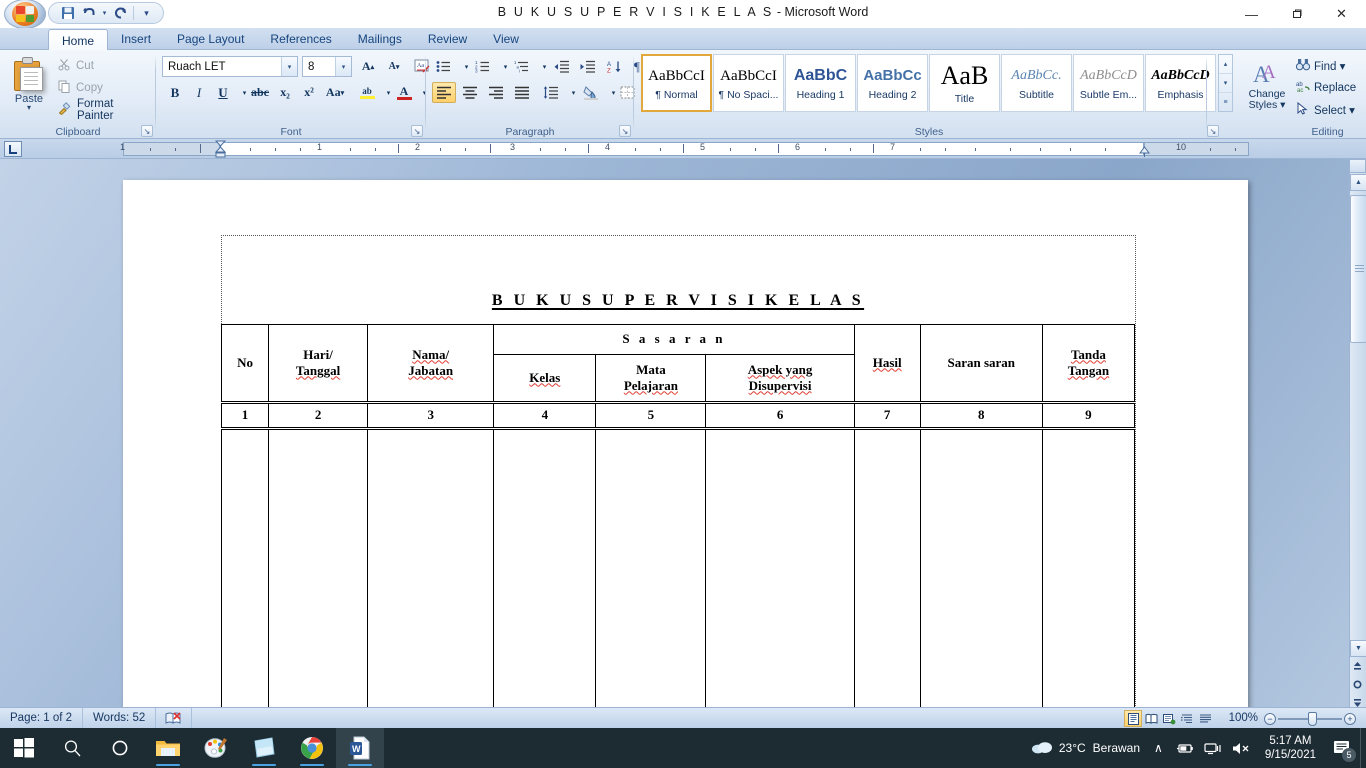  What do you see at coordinates (447, 39) in the screenshot?
I see `tab-review: Review` at bounding box center [447, 39].